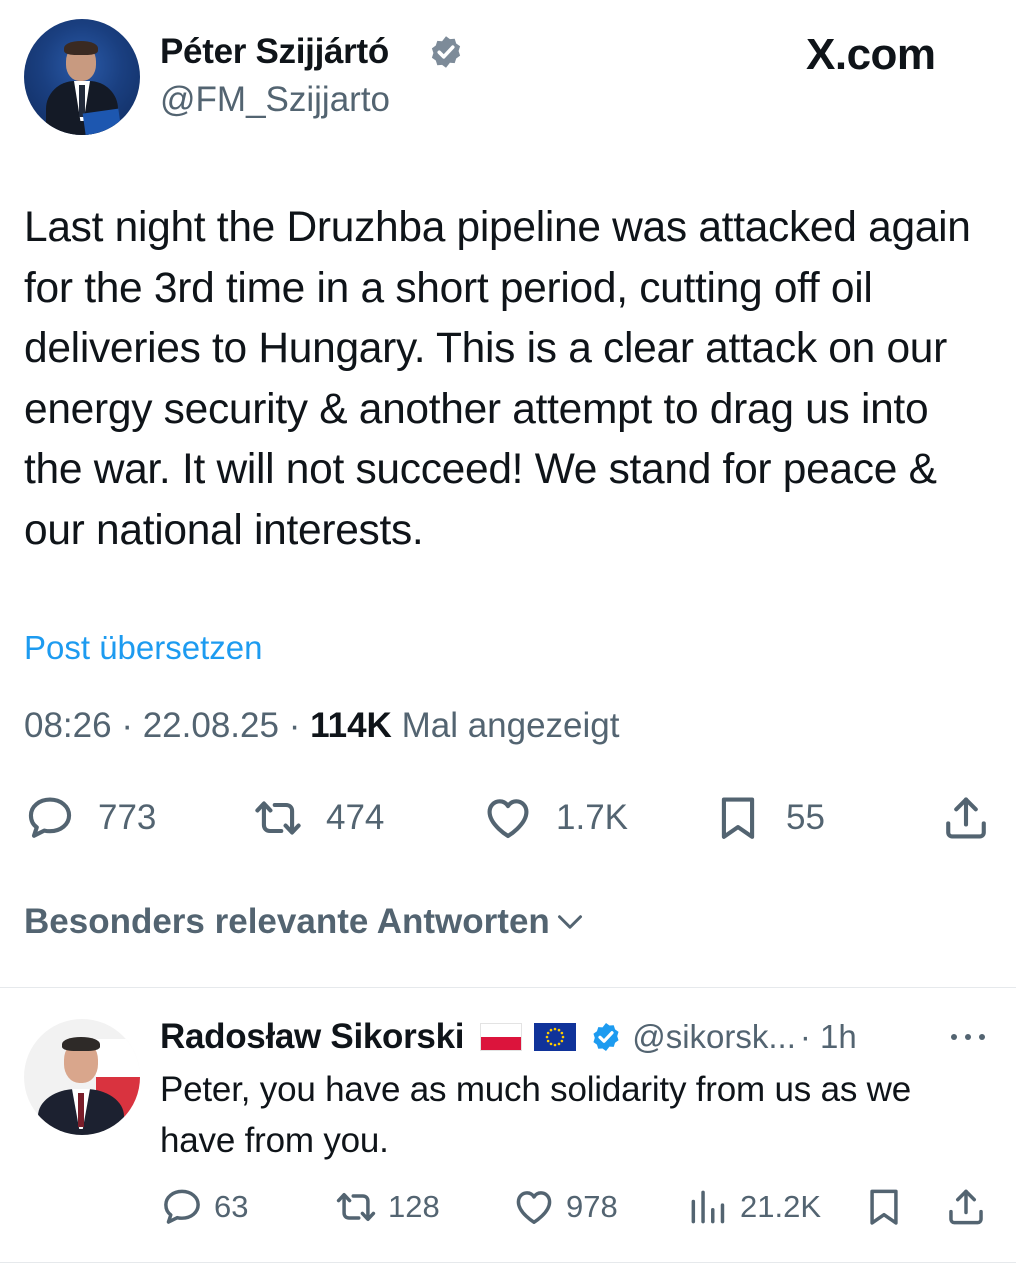  What do you see at coordinates (592, 1206) in the screenshot?
I see `reply-like-count: 978` at bounding box center [592, 1206].